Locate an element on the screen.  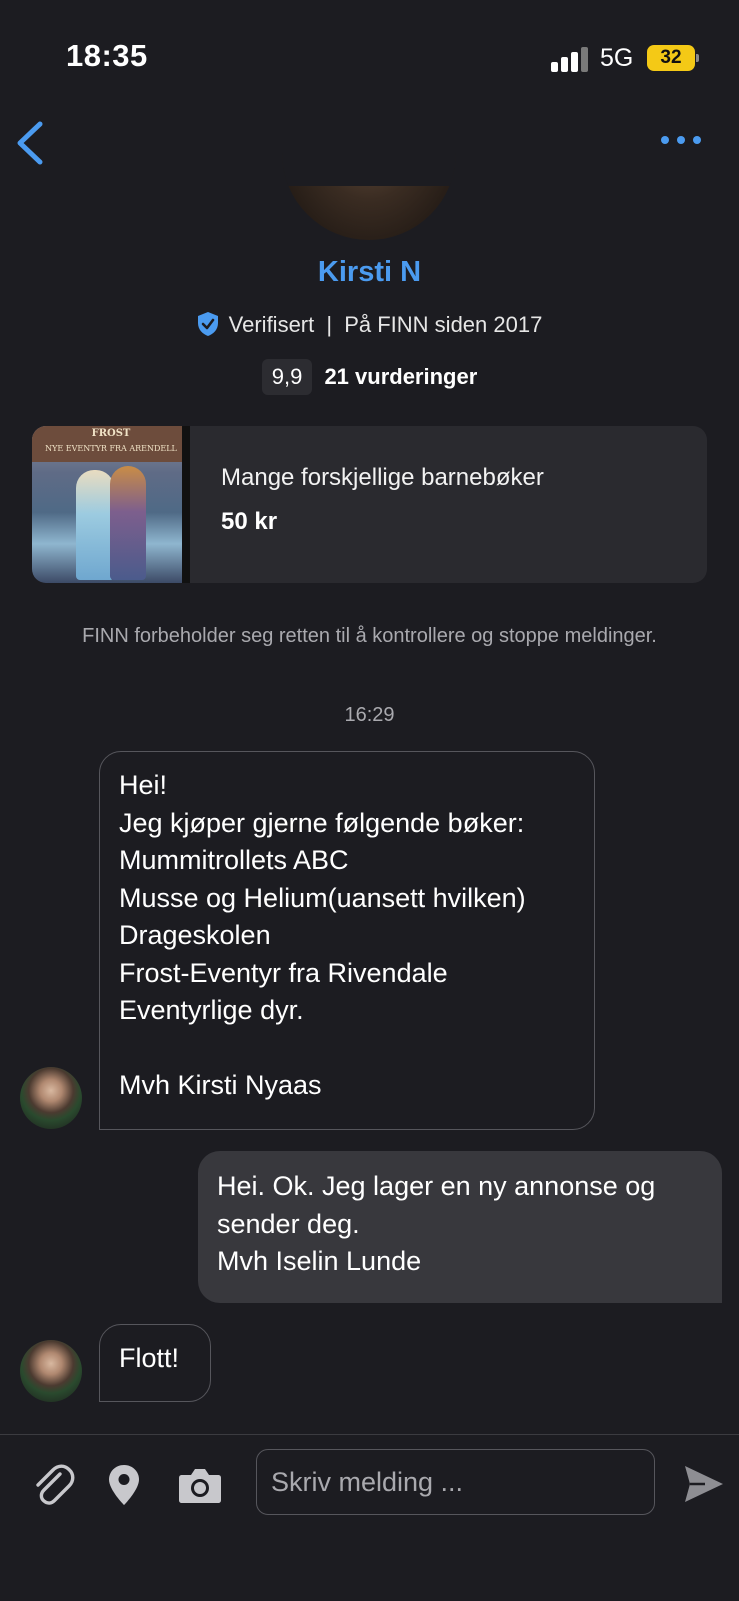
rating-count: 21 vurderinger is located at coordinates (401, 376).